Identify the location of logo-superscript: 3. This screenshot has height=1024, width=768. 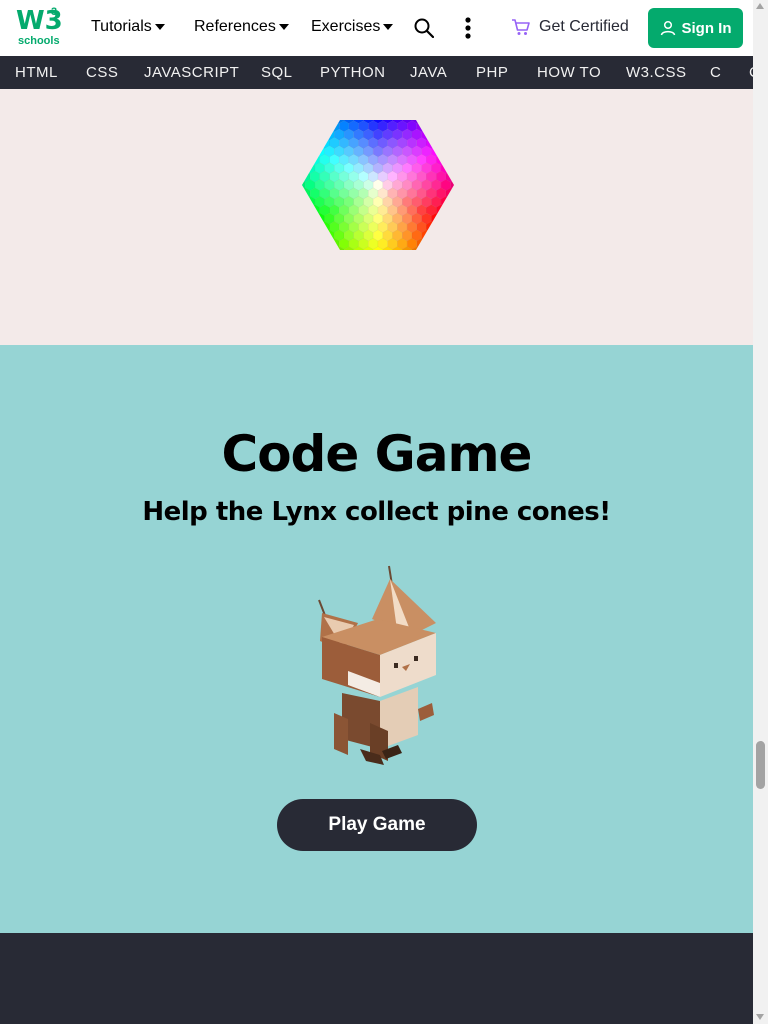
(54, 12).